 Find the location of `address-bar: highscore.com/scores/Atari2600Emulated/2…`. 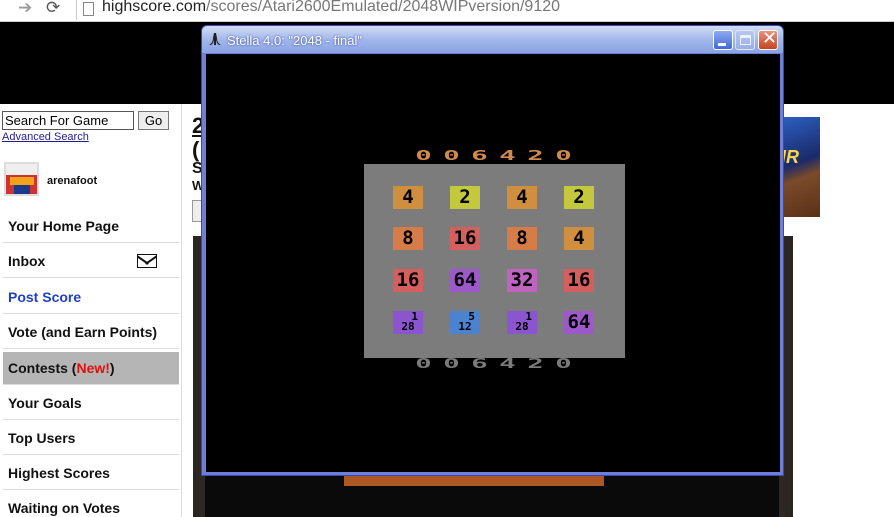

address-bar: highscore.com/scores/Atari2600Emulated/2… is located at coordinates (485, 10).